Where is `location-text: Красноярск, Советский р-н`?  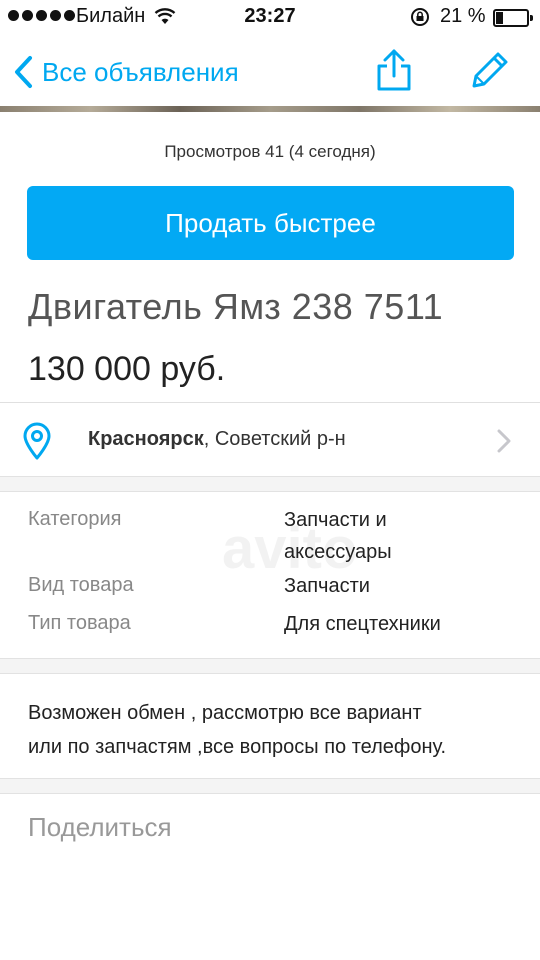
location-text: Красноярск, Советский р-н is located at coordinates (217, 439).